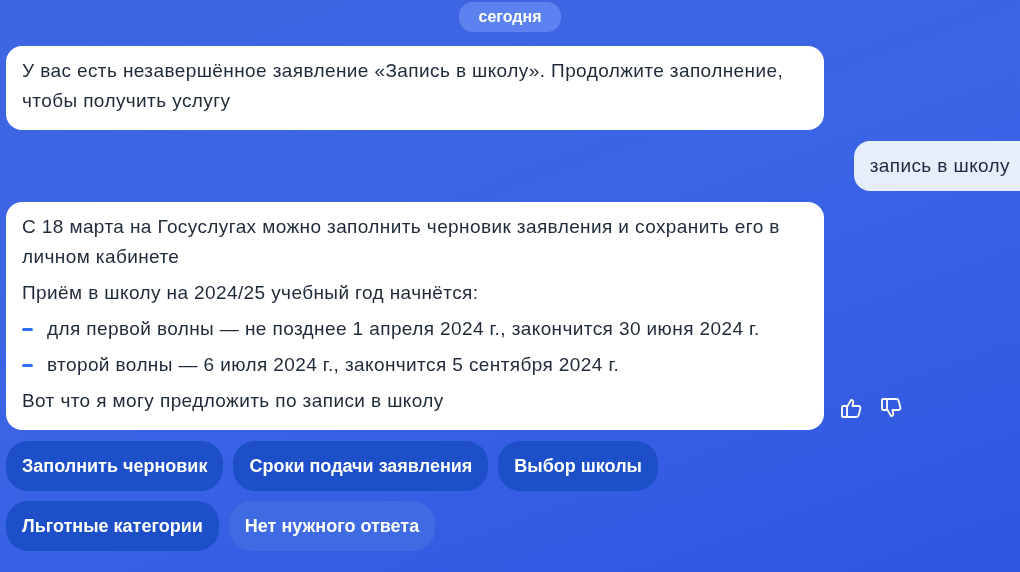 The image size is (1020, 572). I want to click on quick-reply-button: Сроки подачи заявления, so click(361, 466).